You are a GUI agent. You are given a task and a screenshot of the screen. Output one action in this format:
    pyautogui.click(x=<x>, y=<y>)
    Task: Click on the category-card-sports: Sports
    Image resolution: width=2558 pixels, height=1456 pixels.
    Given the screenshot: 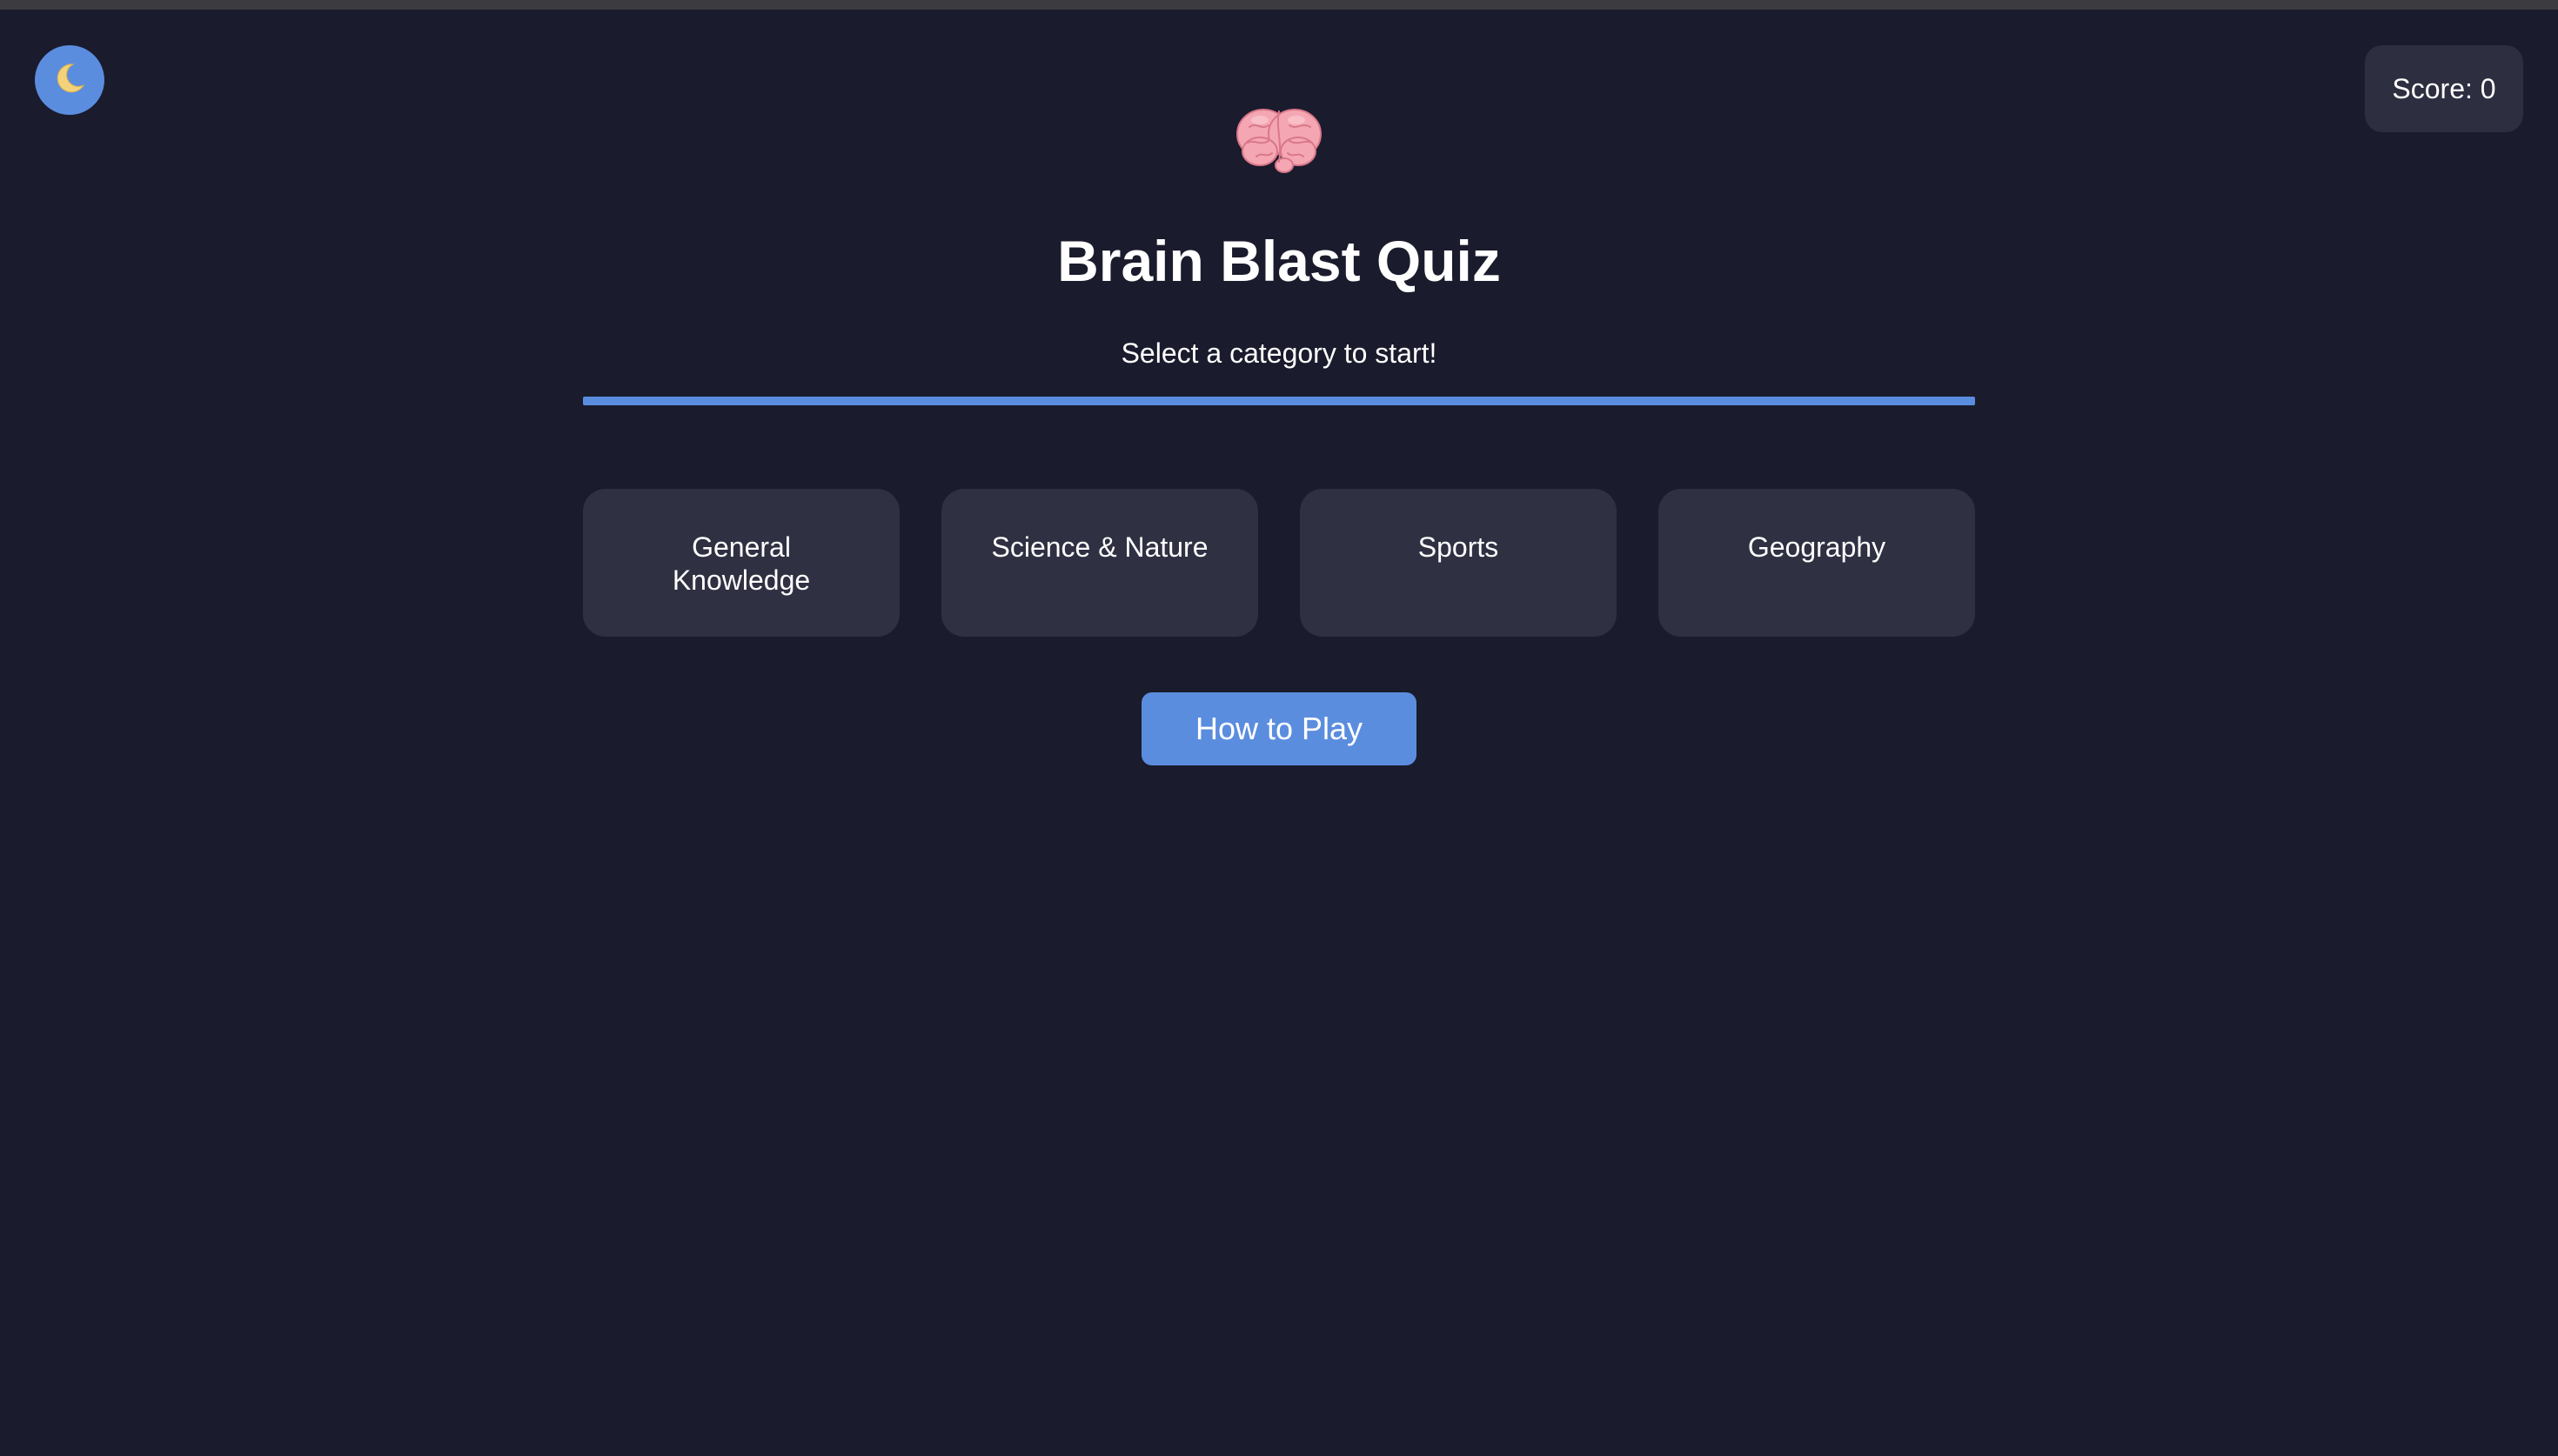 What is the action you would take?
    pyautogui.click(x=1458, y=563)
    